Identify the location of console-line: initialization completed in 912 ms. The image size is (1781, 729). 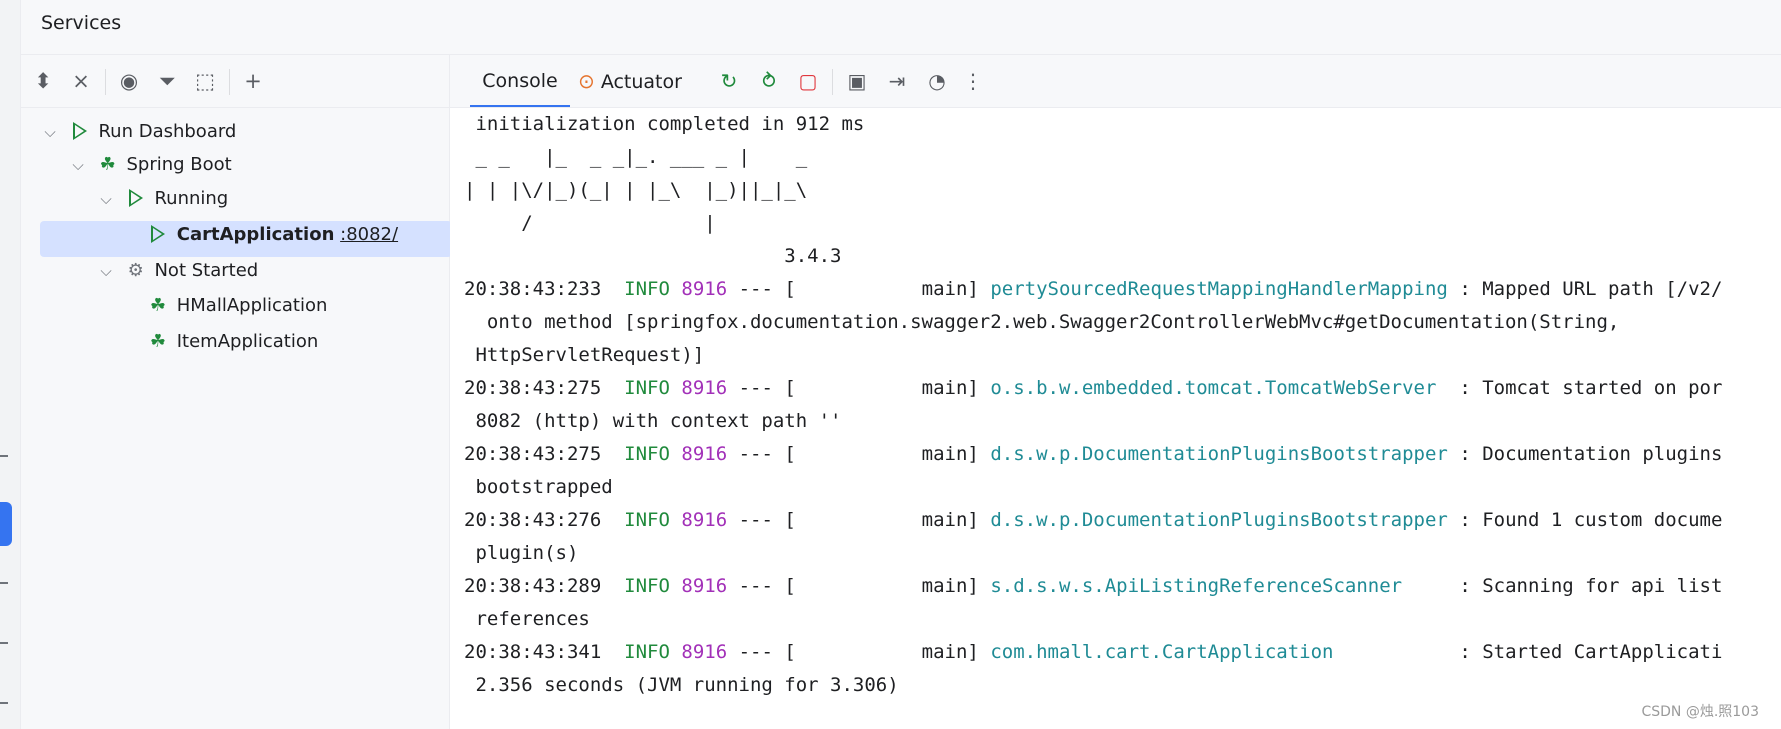
(664, 124).